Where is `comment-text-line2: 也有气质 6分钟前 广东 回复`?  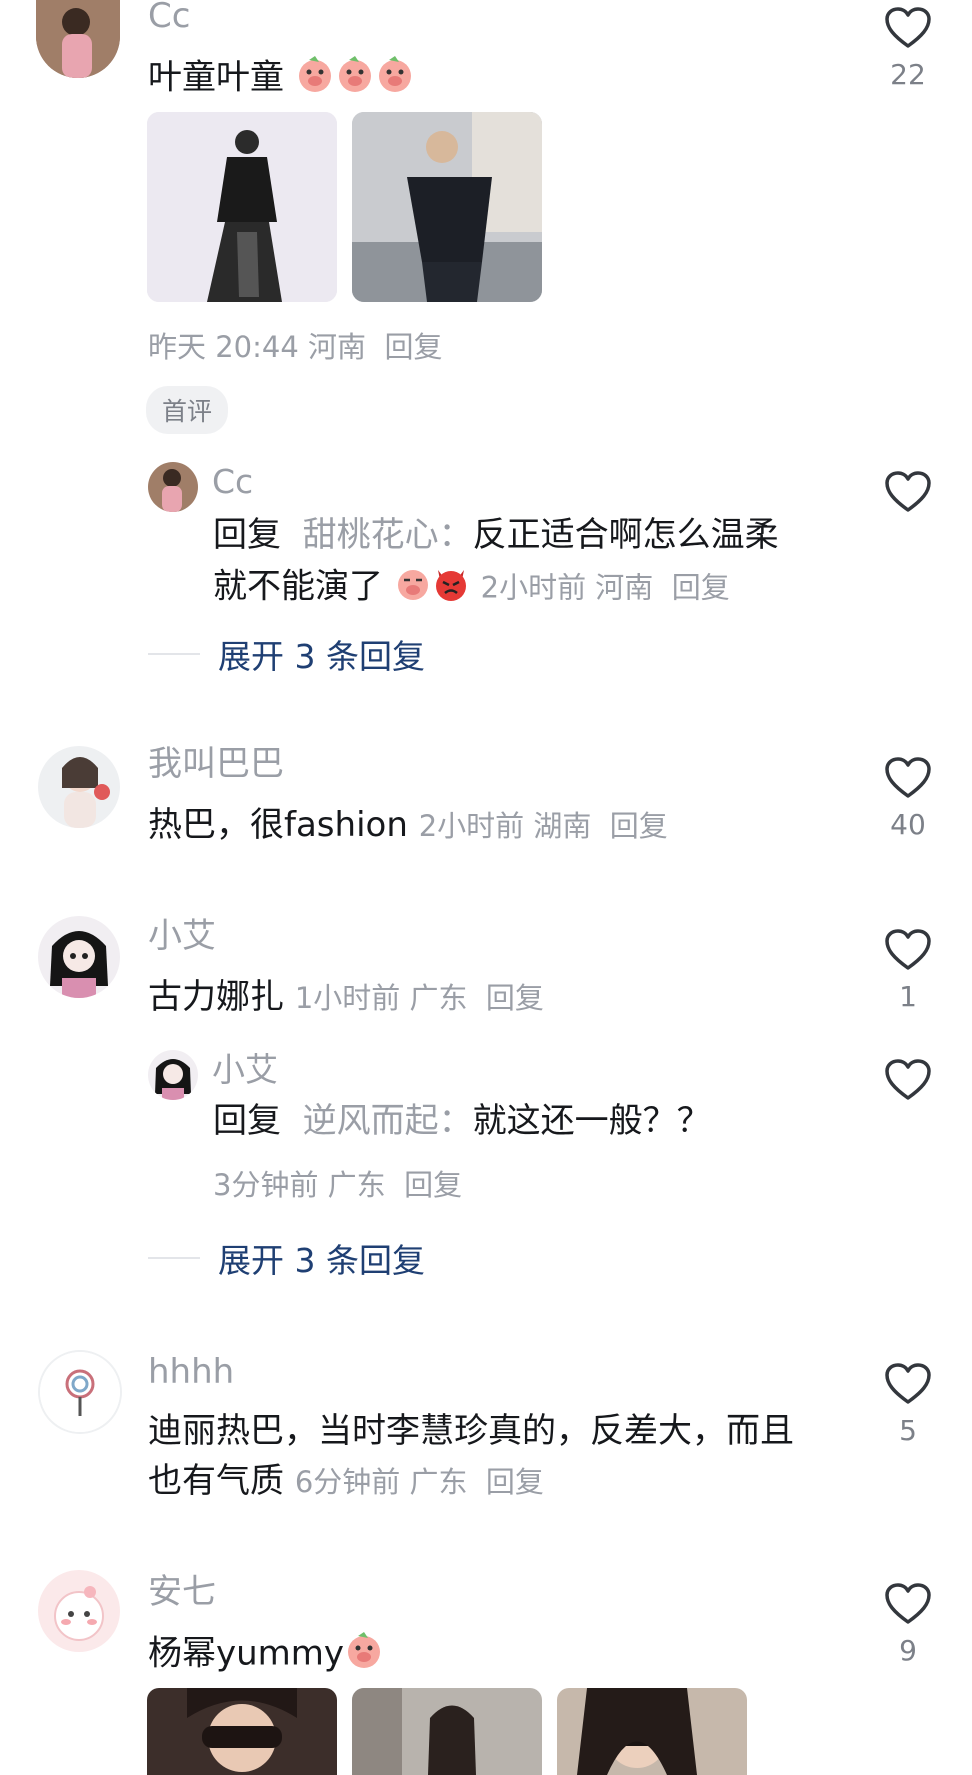 comment-text-line2: 也有气质 6分钟前 广东 回复 is located at coordinates (346, 1481).